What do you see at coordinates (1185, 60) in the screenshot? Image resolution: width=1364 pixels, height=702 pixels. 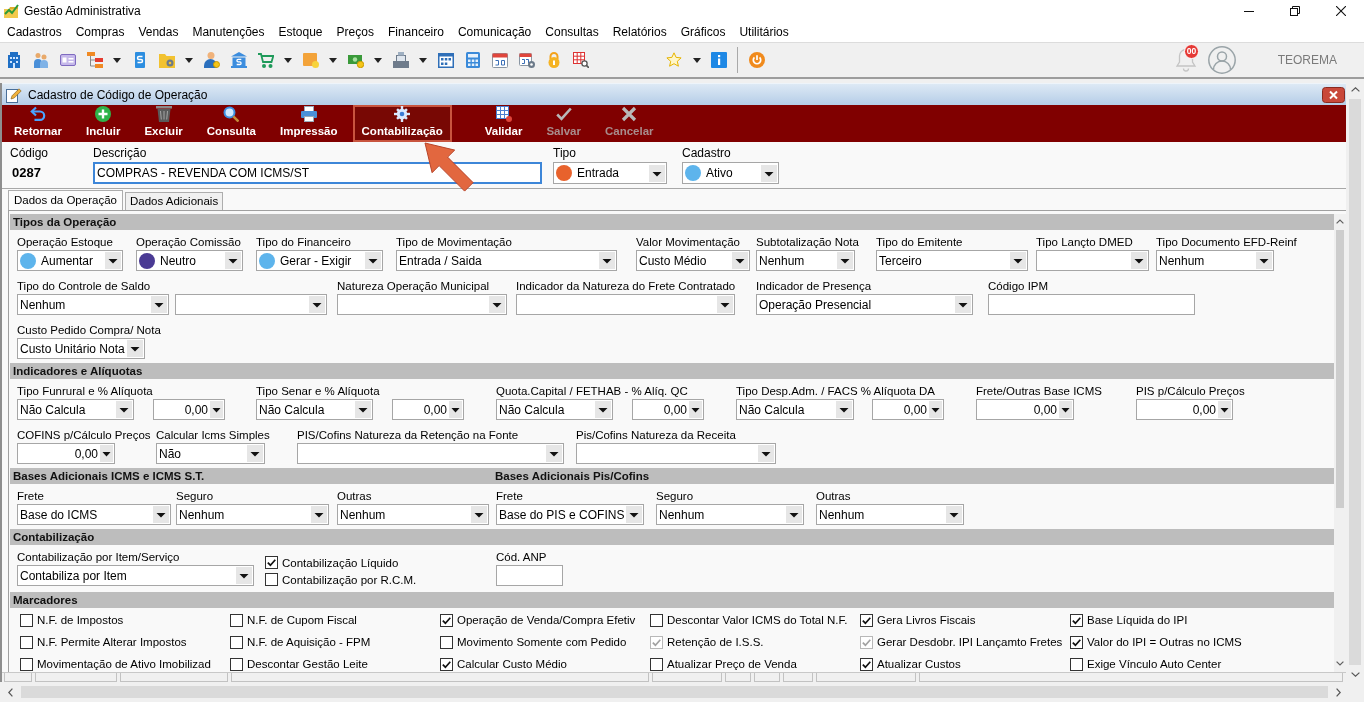 I see `bell-icon` at bounding box center [1185, 60].